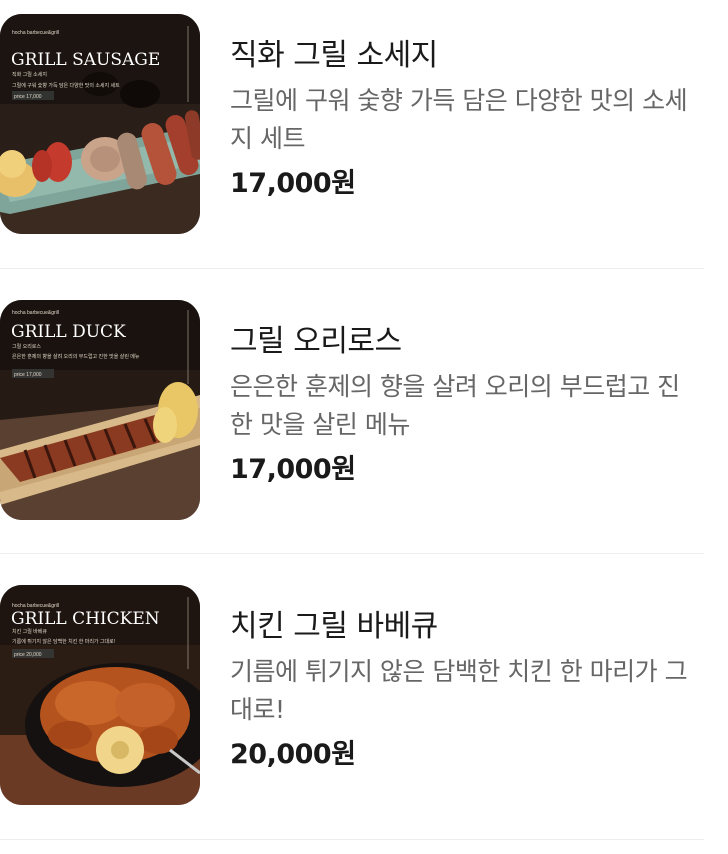  What do you see at coordinates (66, 85) in the screenshot?
I see `overlay-blurb: 그릴에 구워 숯향 가득 담은 다양한 맛의 소세지 세트` at bounding box center [66, 85].